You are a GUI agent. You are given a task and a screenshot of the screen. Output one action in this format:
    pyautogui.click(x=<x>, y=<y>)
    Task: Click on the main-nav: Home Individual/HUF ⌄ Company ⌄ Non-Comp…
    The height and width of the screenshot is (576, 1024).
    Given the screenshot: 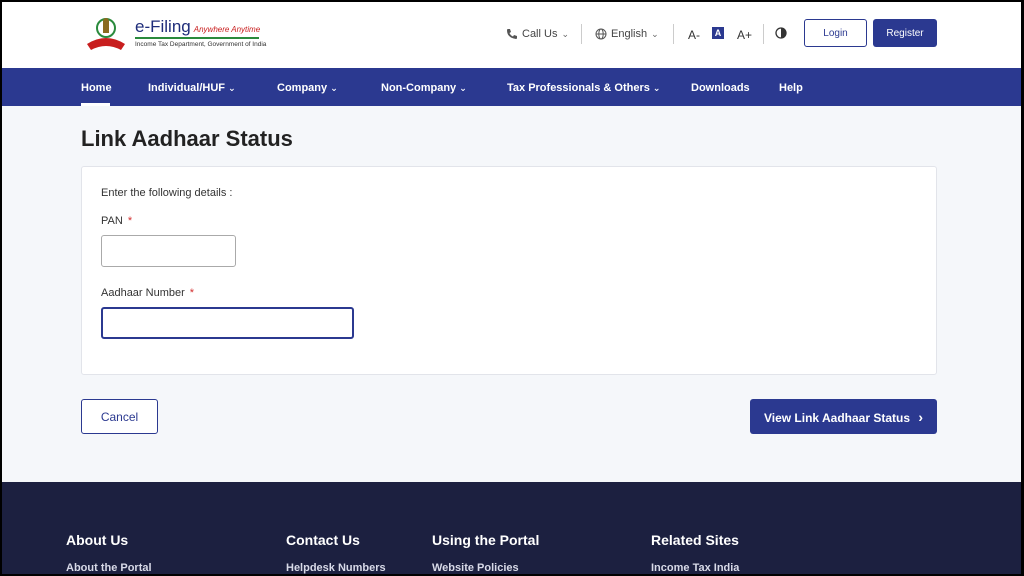 What is the action you would take?
    pyautogui.click(x=511, y=87)
    